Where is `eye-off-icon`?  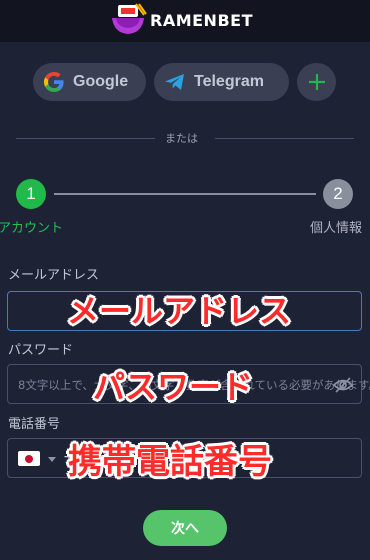
eye-off-icon is located at coordinates (343, 385).